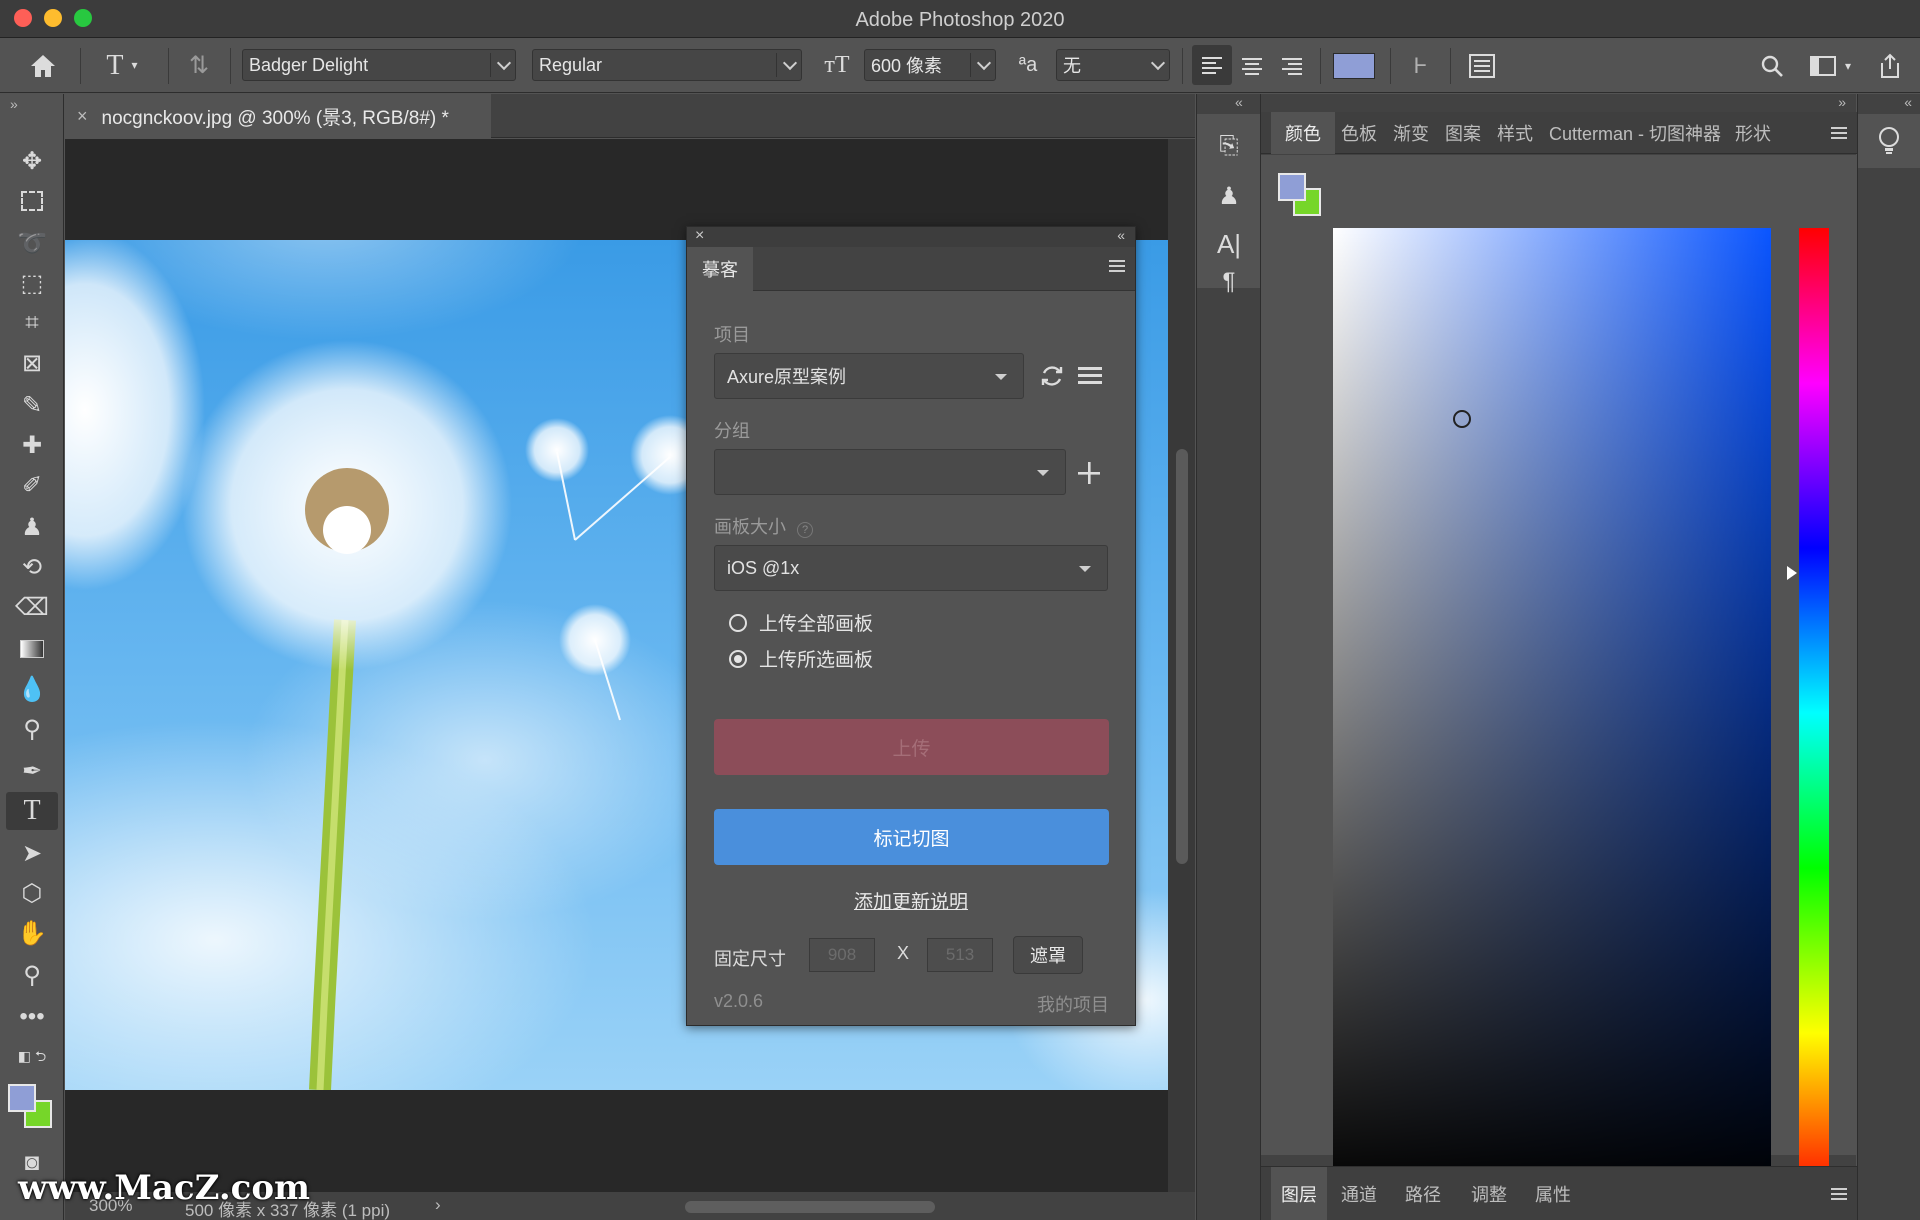 This screenshot has height=1220, width=1920. I want to click on font-family-select: Badger Delight, so click(379, 65).